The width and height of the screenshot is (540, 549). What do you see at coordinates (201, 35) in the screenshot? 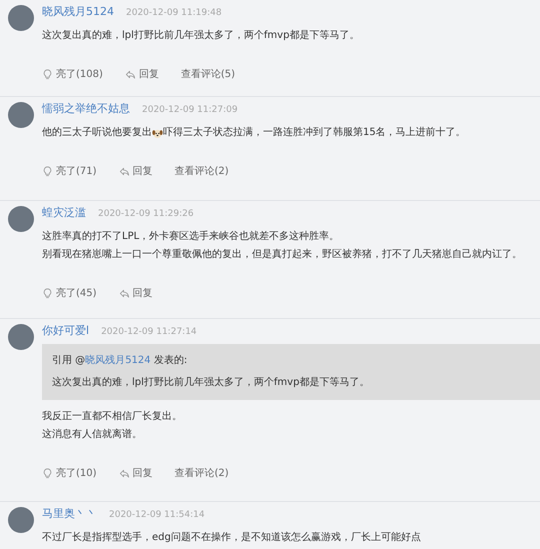
I see `comment-text: 这次复出真的难，lpl打野比前几年强太多了，两个fmvp都是下等马了。` at bounding box center [201, 35].